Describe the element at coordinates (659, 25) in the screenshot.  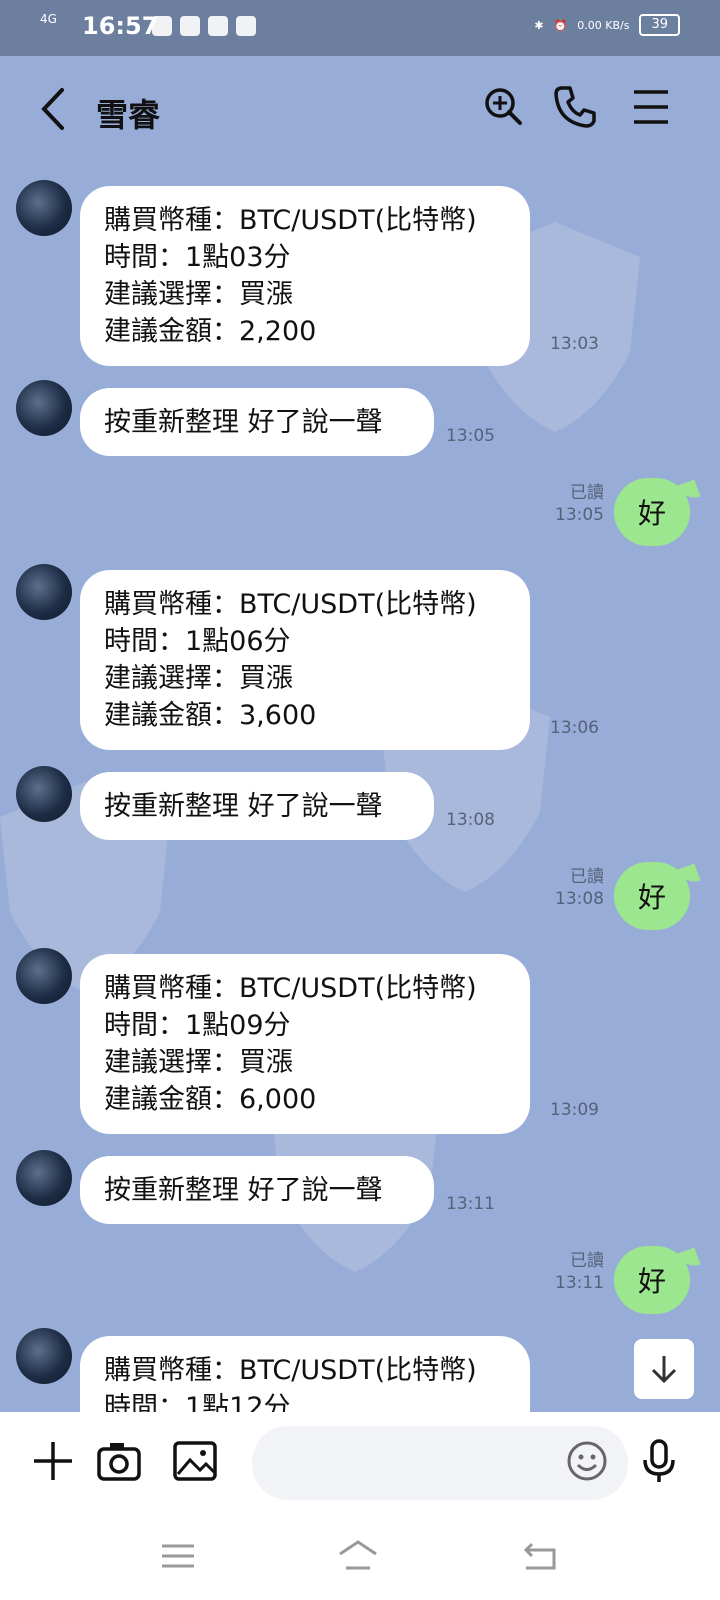
I see `battery-indicator: 39` at that location.